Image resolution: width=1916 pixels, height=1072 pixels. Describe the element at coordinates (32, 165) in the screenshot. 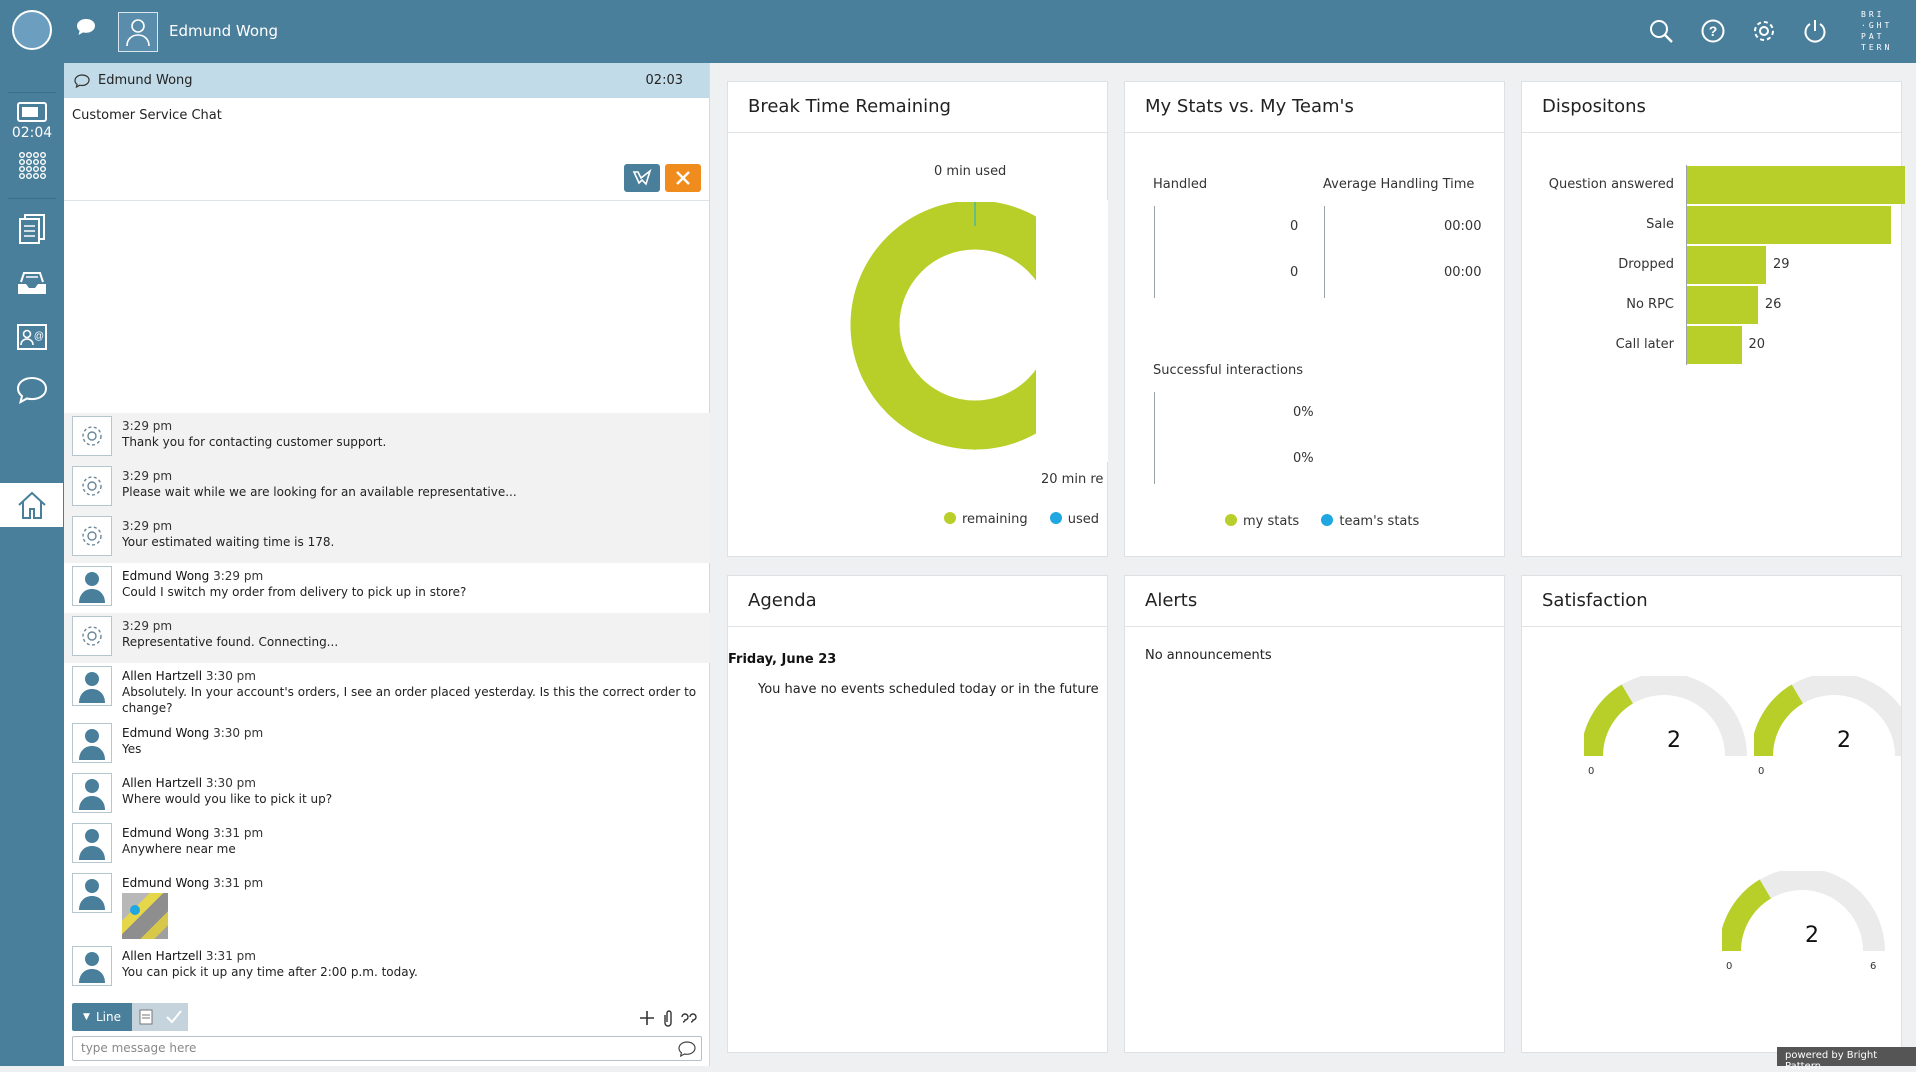

I see `dialpad-icon` at that location.